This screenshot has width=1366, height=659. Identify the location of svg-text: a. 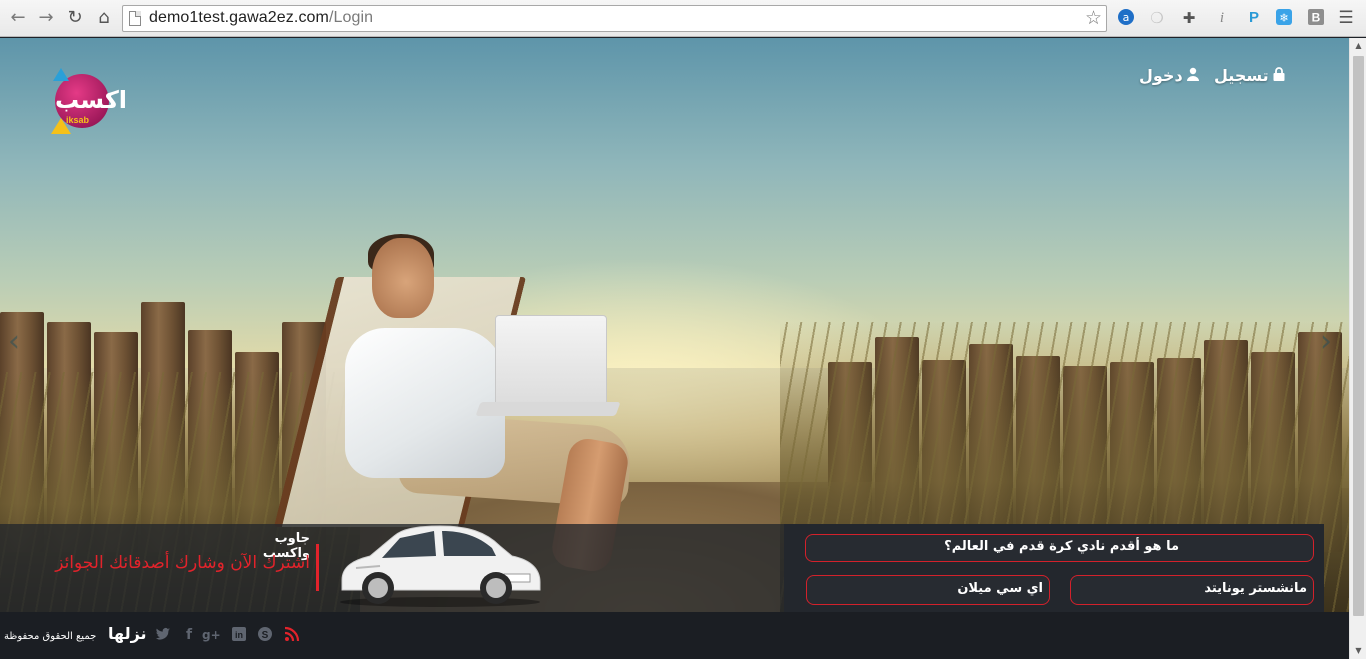
(1126, 17).